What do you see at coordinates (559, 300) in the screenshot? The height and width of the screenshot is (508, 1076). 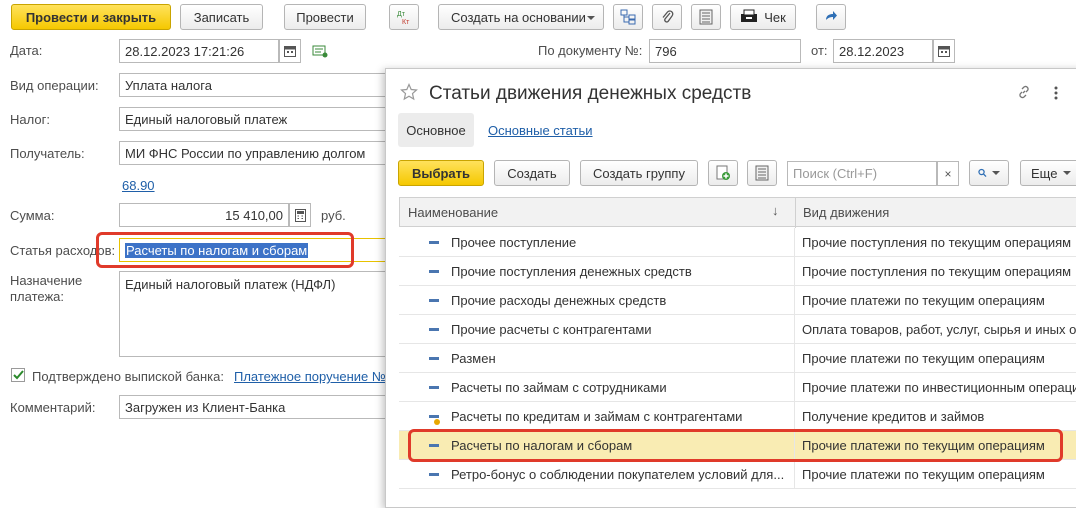 I see `row-name: Прочие расходы денежных средств` at bounding box center [559, 300].